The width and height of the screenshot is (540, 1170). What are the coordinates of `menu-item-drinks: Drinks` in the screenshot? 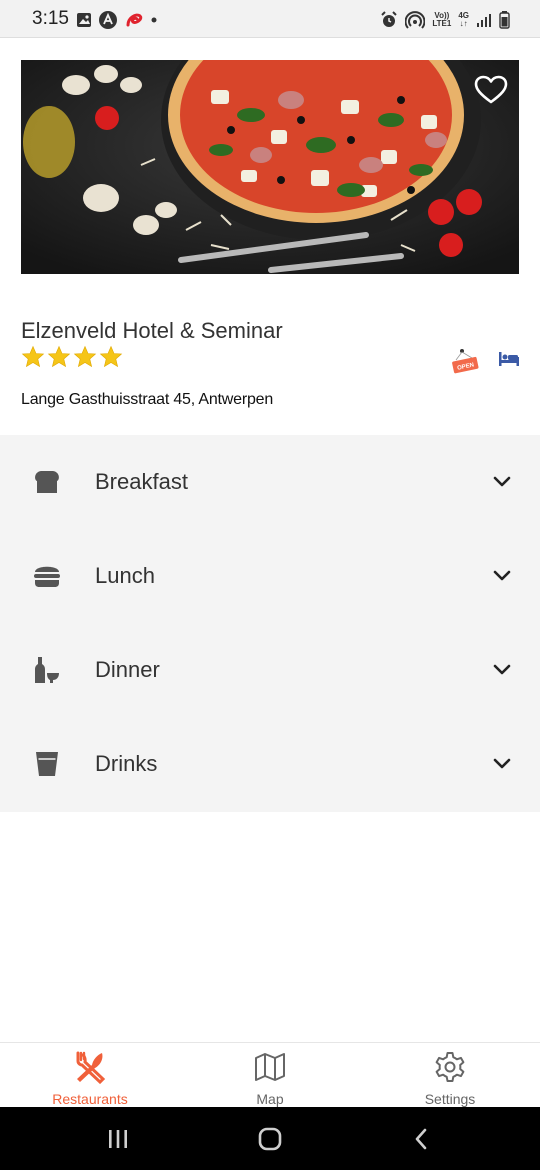 It's located at (270, 764).